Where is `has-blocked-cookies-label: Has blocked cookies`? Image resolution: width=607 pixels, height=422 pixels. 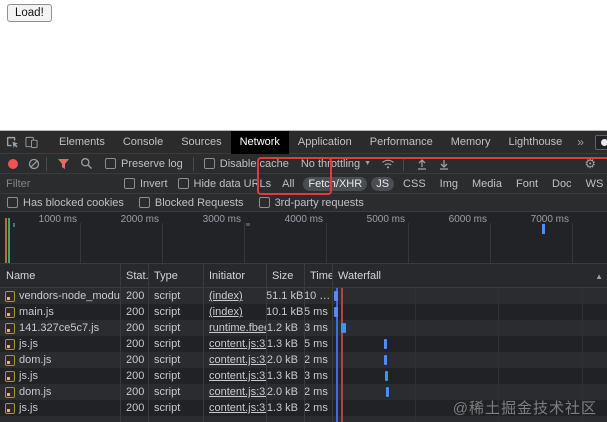
has-blocked-cookies-label: Has blocked cookies is located at coordinates (73, 202).